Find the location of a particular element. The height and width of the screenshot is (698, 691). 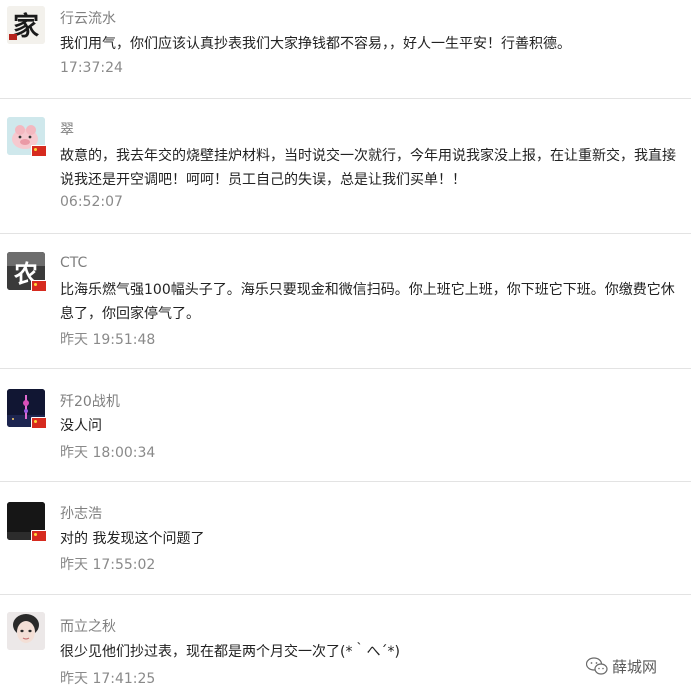

comment-content: 很少见他们抄过表，现在都是两个月交一次了(*｀へ´*) is located at coordinates (230, 652).